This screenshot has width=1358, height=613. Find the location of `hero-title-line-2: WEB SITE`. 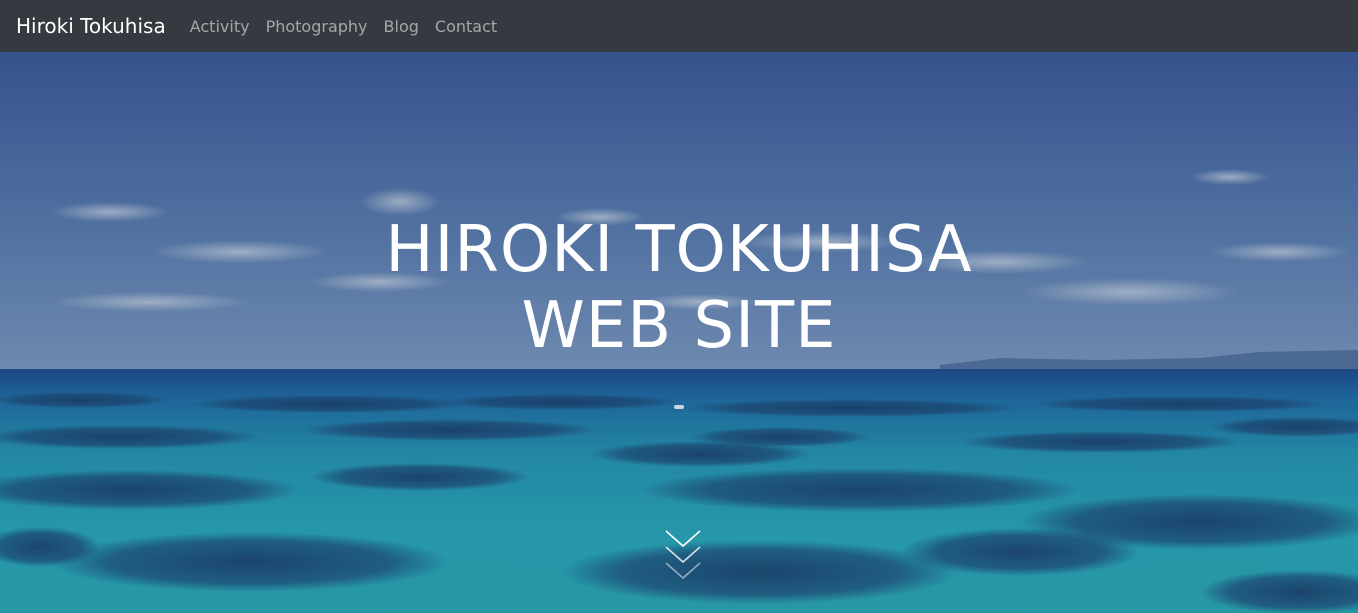

hero-title-line-2: WEB SITE is located at coordinates (679, 326).